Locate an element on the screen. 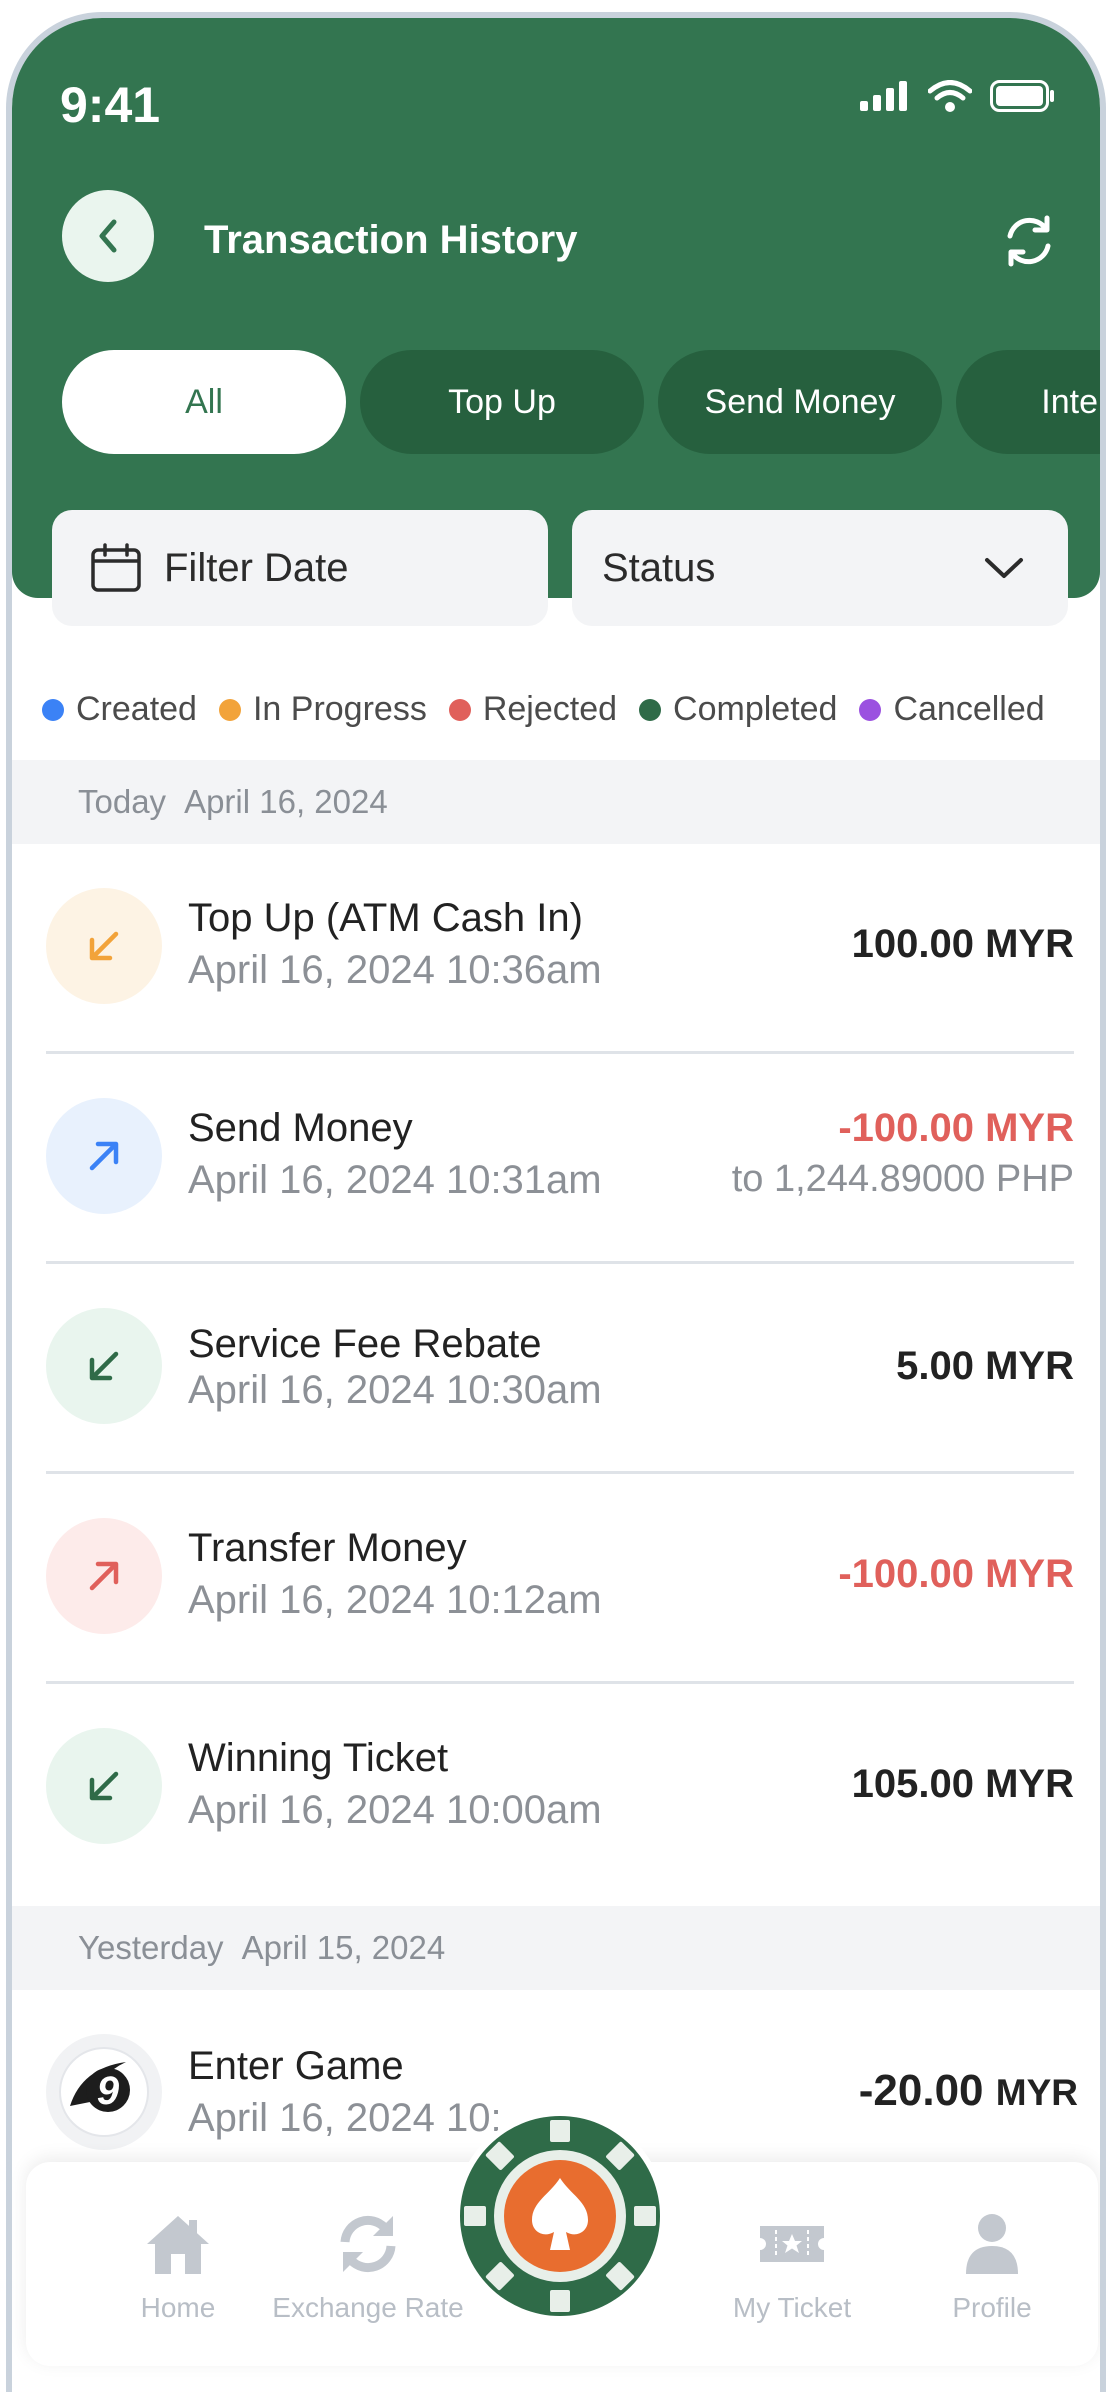 This screenshot has width=1112, height=2392. nav-exchange-rate: Exchange Rate is located at coordinates (368, 2268).